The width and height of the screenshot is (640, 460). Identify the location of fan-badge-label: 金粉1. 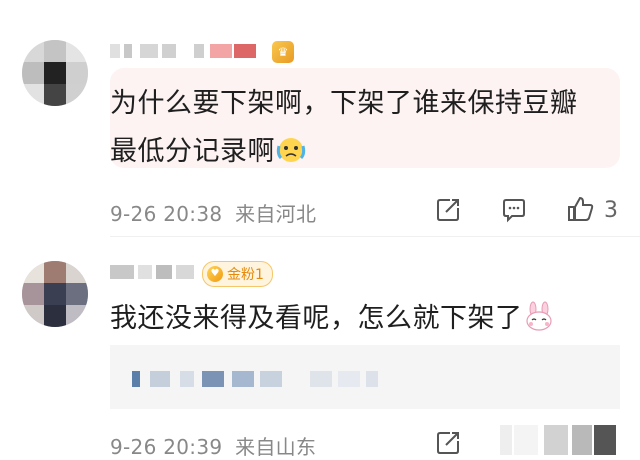
(245, 275).